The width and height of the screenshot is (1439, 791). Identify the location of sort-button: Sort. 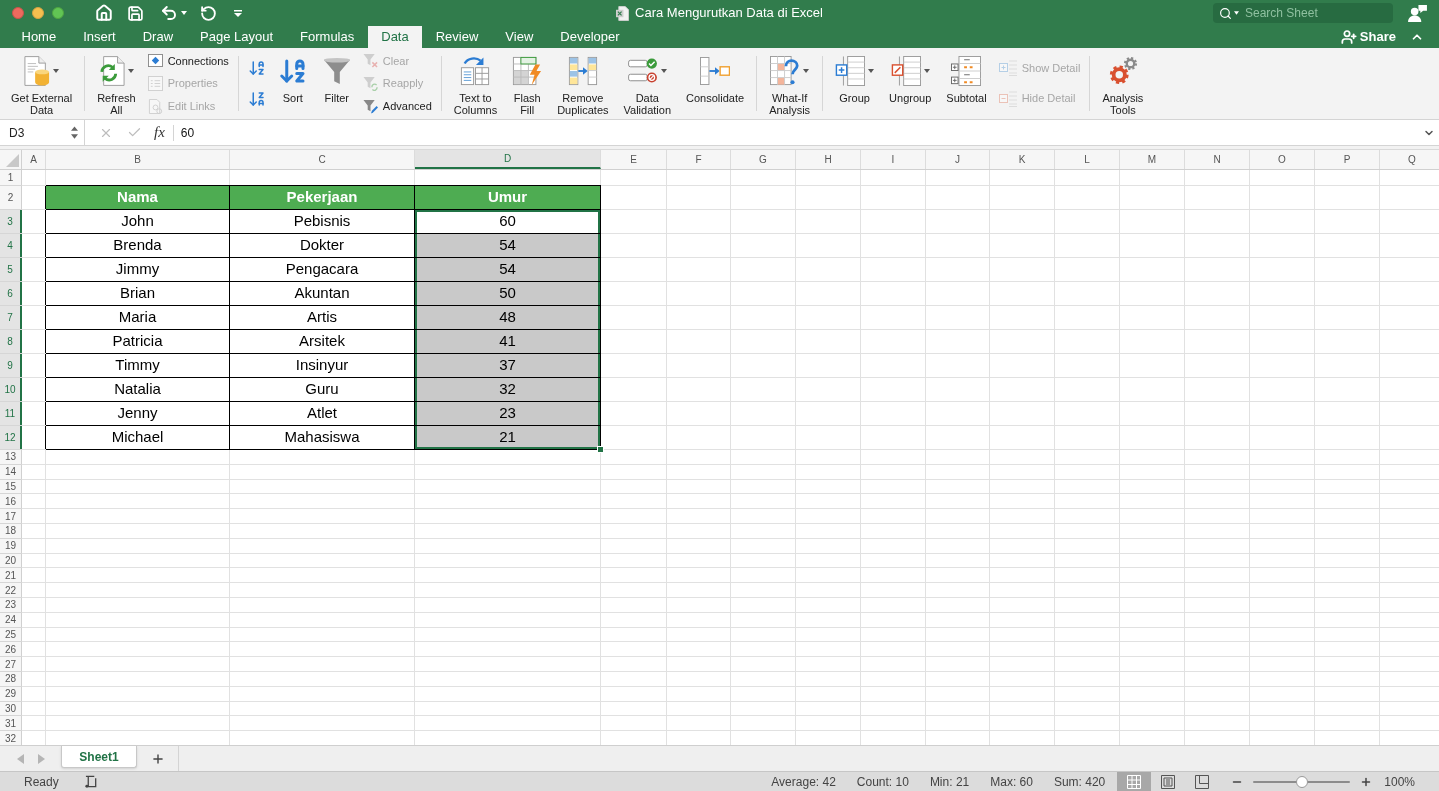
(292, 83).